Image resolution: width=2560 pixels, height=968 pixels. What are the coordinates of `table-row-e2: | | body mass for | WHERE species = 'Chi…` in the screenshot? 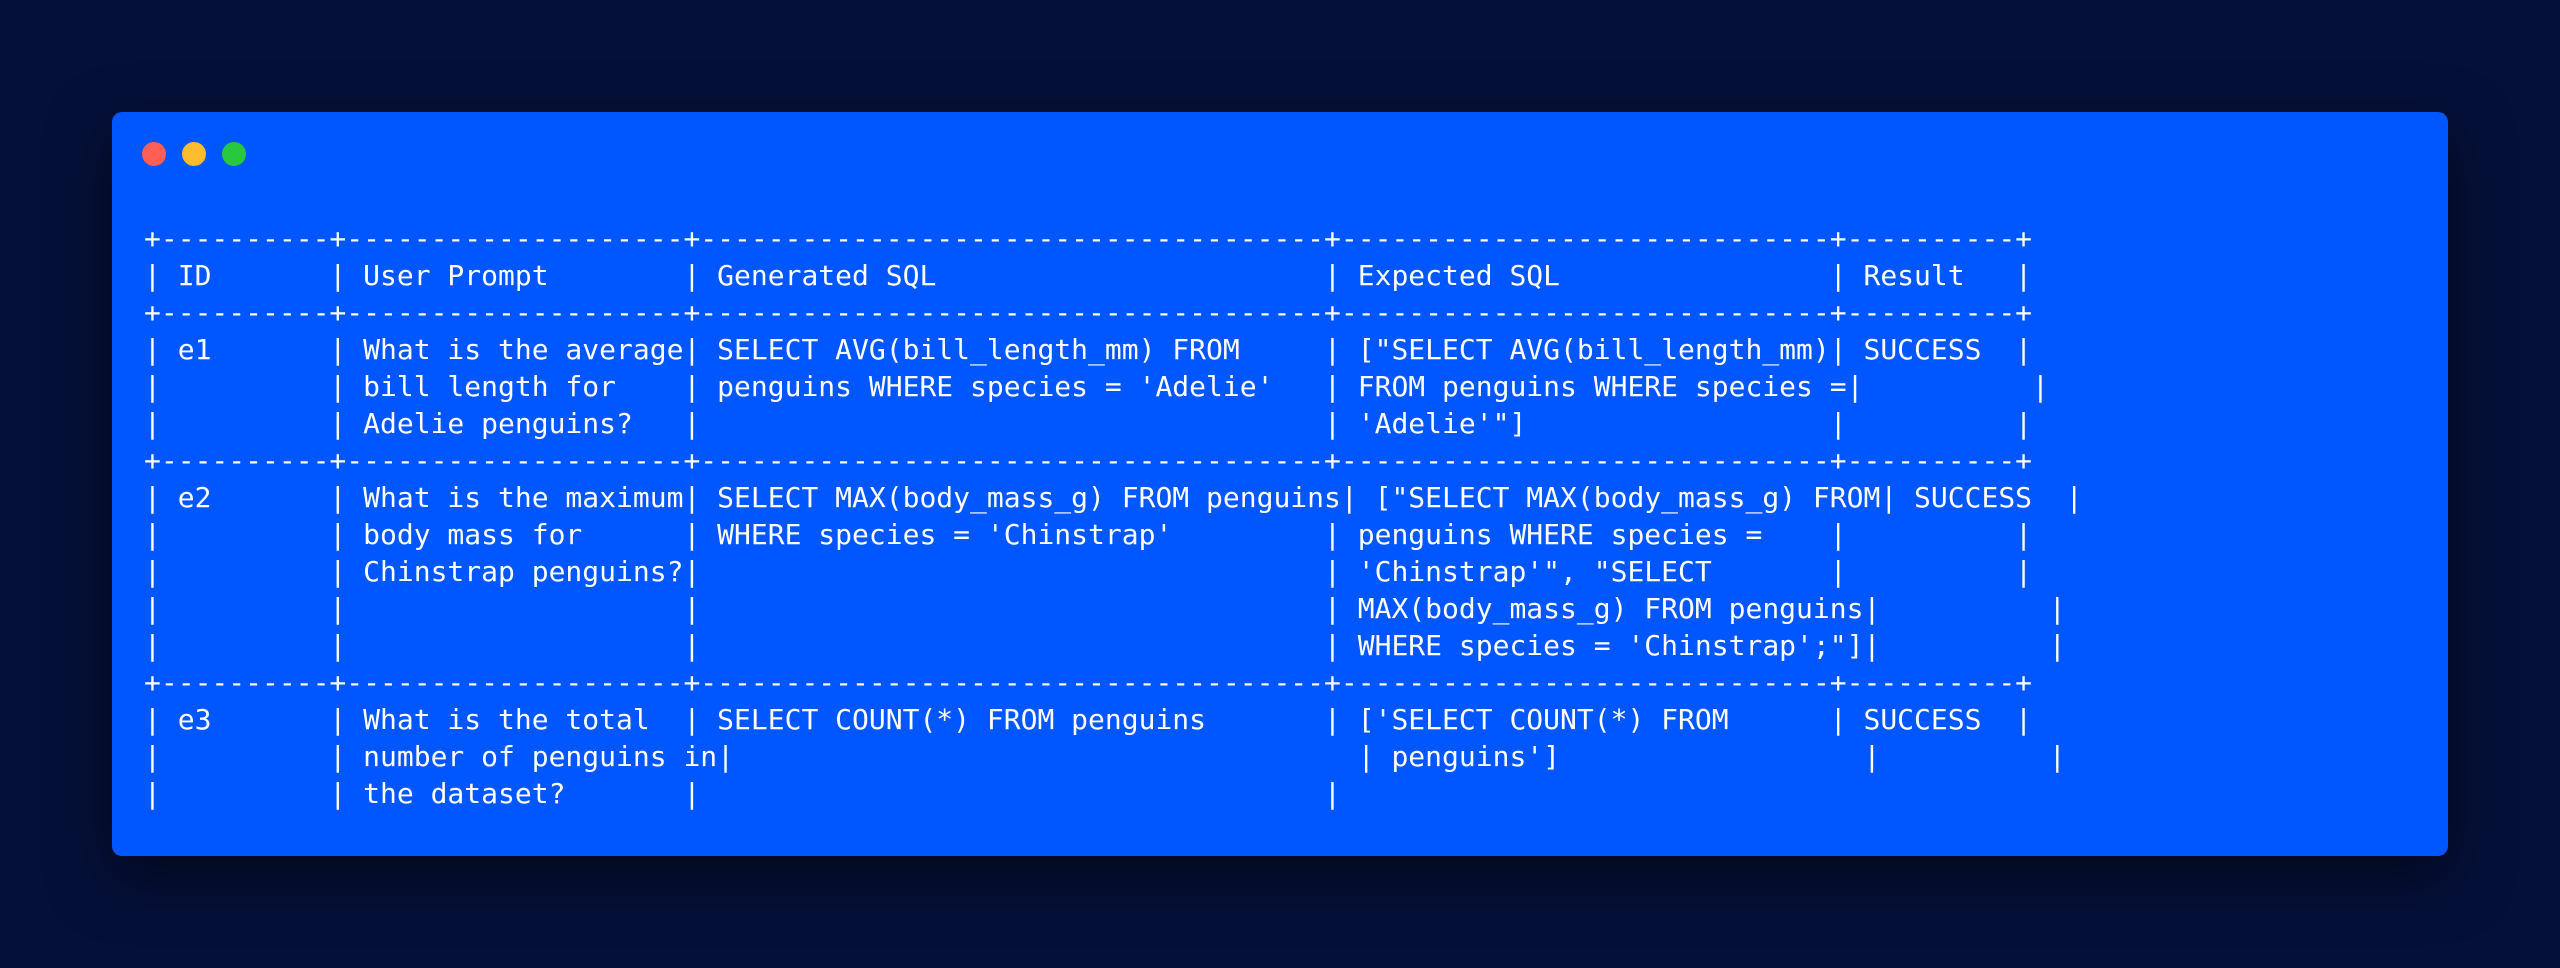 It's located at (1088, 534).